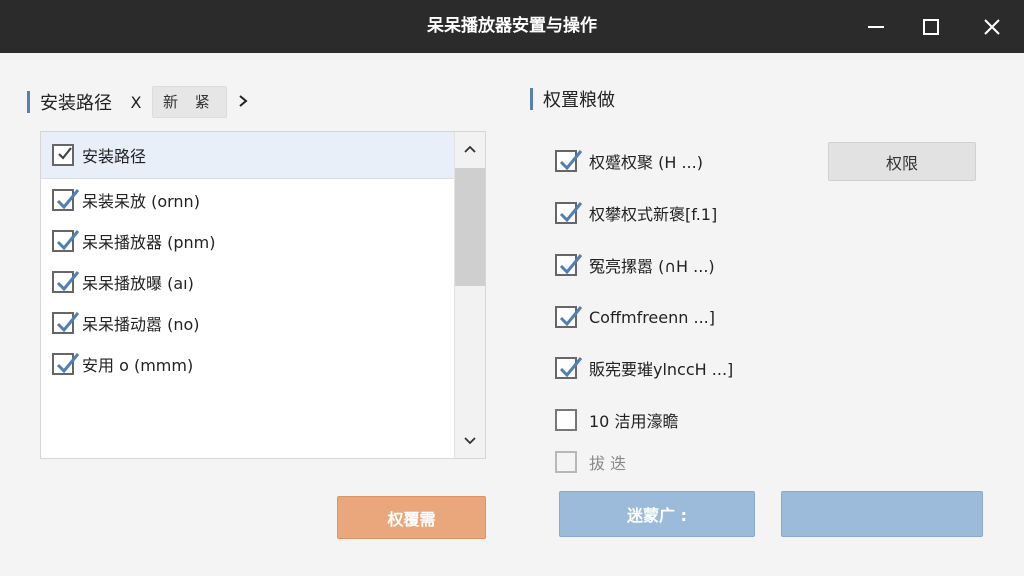 The height and width of the screenshot is (576, 1024). Describe the element at coordinates (566, 462) in the screenshot. I see `checkbox-disabled` at that location.